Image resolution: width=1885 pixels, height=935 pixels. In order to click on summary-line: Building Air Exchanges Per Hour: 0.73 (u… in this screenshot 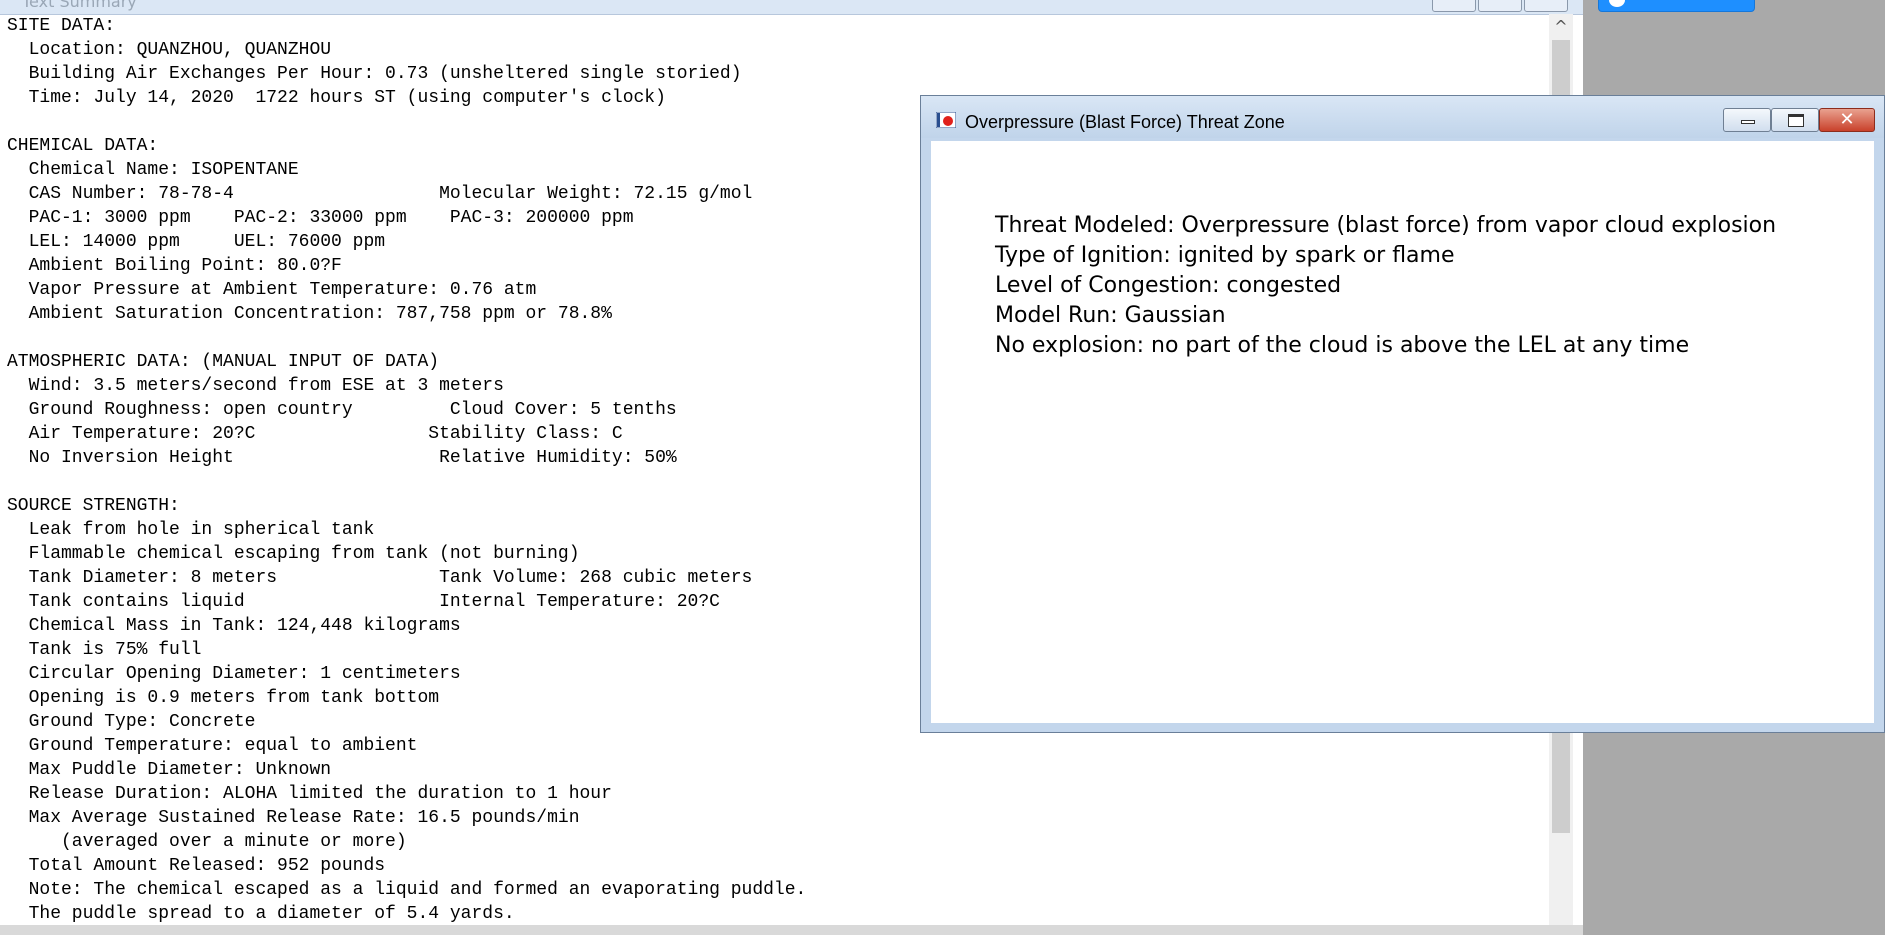, I will do `click(374, 74)`.